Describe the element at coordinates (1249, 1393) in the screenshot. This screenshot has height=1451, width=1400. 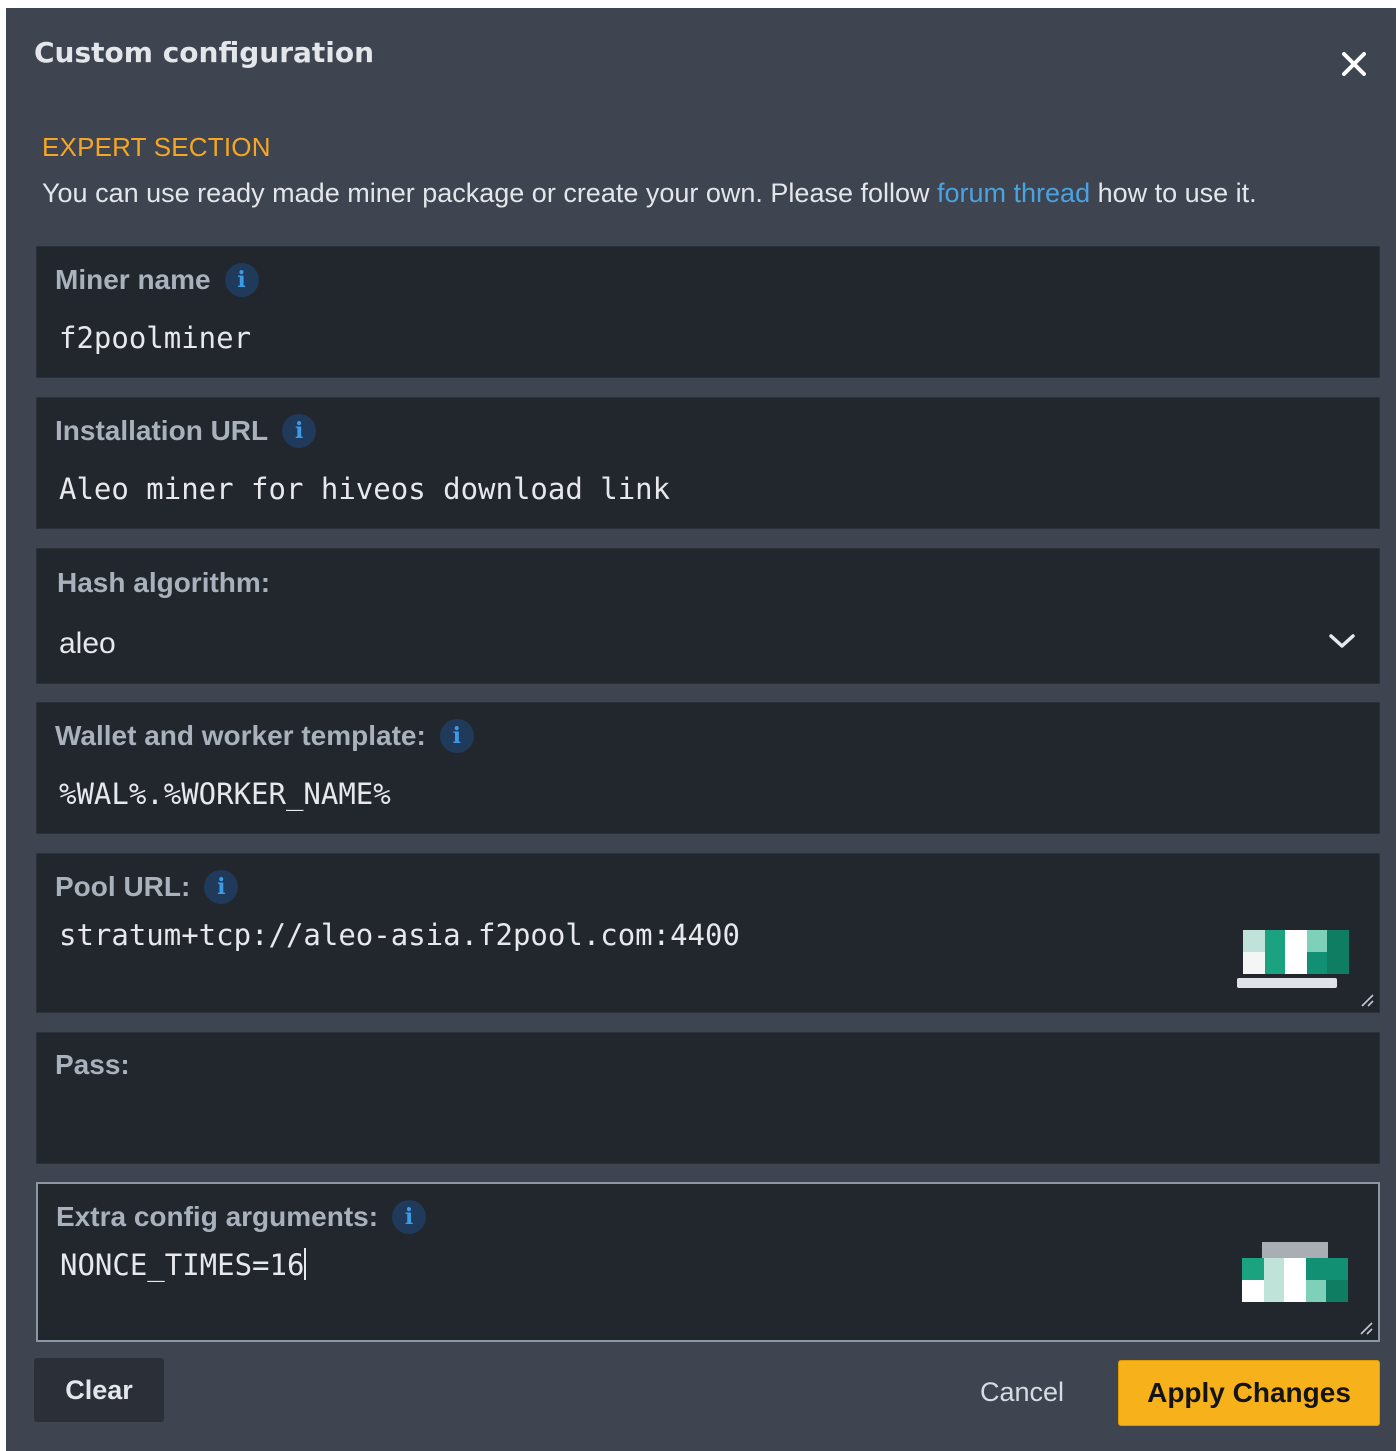
I see `apply-changes-button: Apply Changes` at that location.